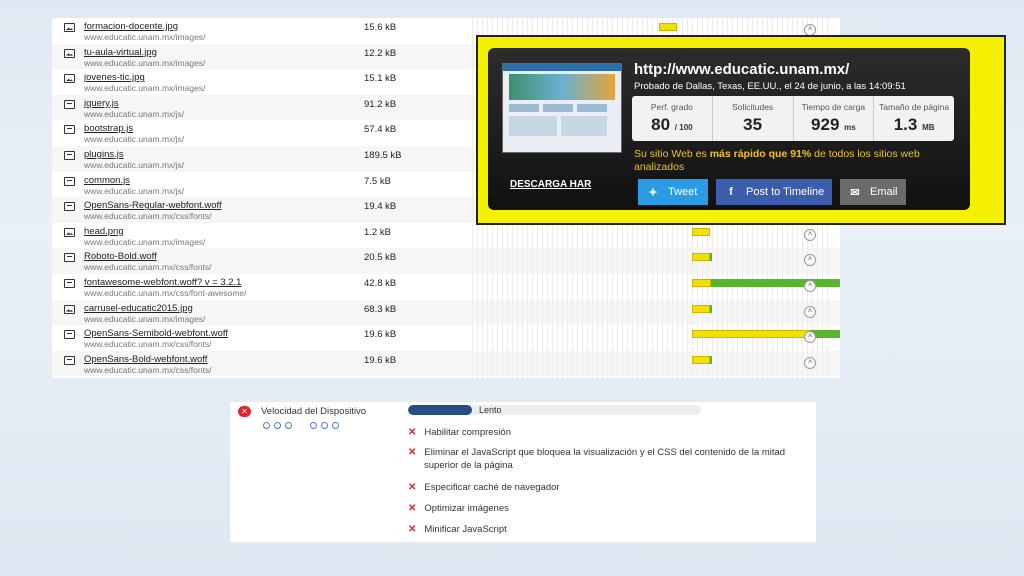 This screenshot has height=576, width=1024. I want to click on resource-name-link: plugins.js, so click(104, 154).